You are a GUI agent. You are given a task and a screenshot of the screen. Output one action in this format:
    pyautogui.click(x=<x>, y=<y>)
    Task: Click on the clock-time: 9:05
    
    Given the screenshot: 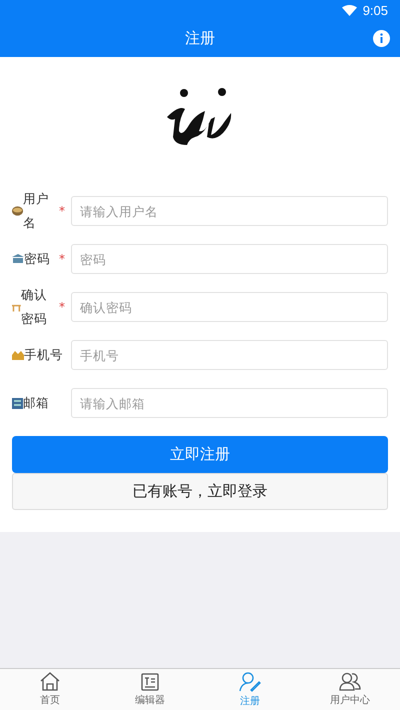 What is the action you would take?
    pyautogui.click(x=375, y=10)
    